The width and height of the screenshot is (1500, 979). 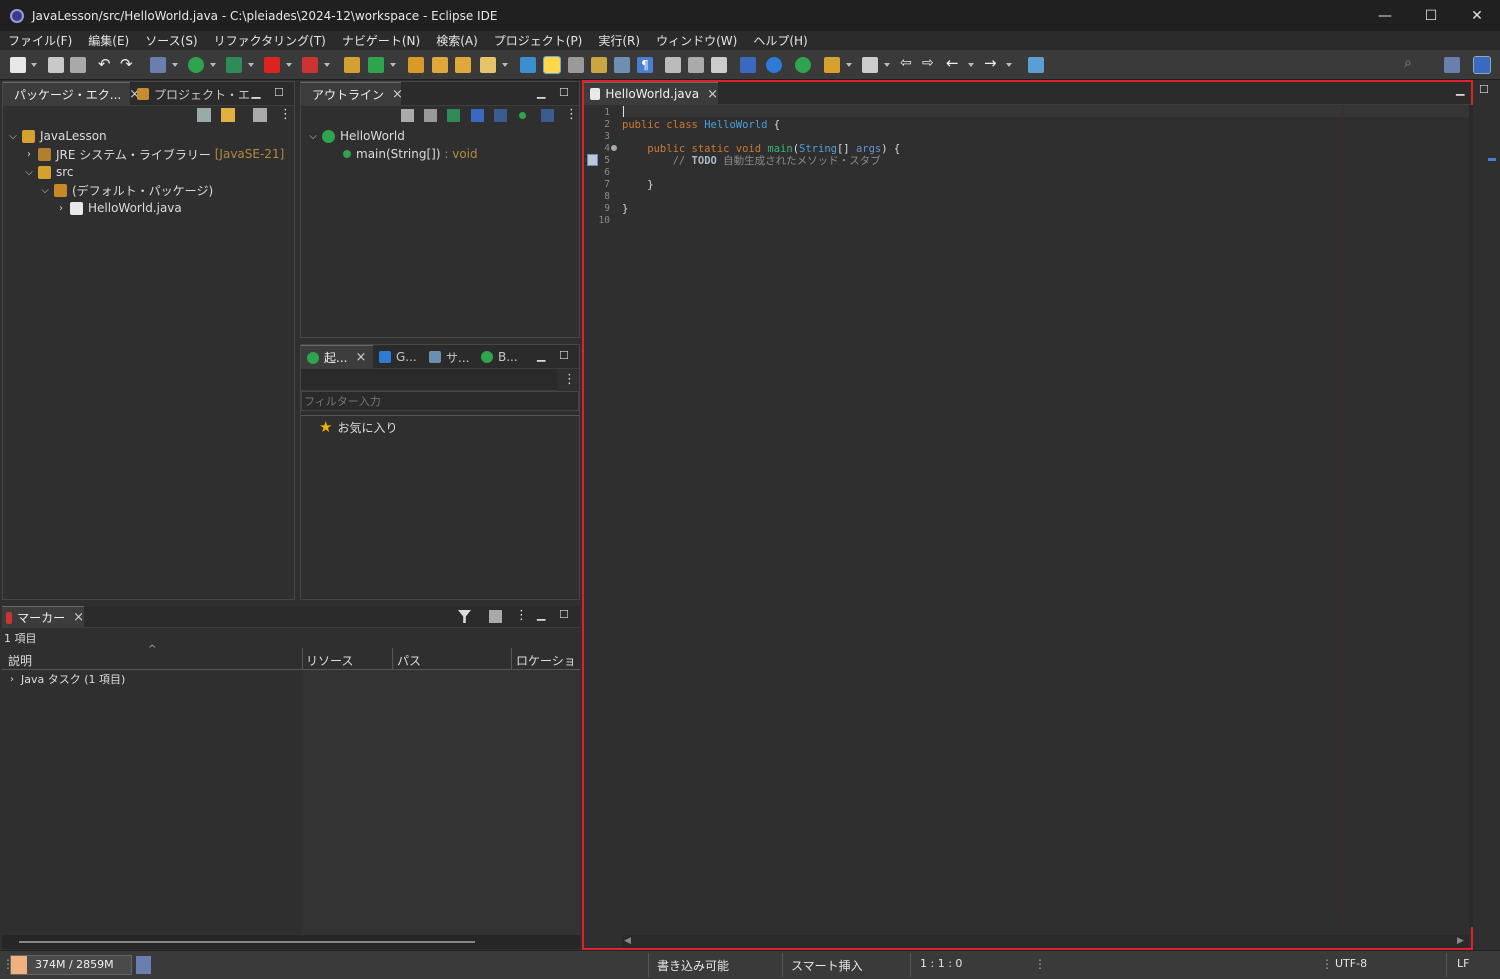 What do you see at coordinates (651, 93) in the screenshot?
I see `tab-helloworld-java: HelloWorld.java ×` at bounding box center [651, 93].